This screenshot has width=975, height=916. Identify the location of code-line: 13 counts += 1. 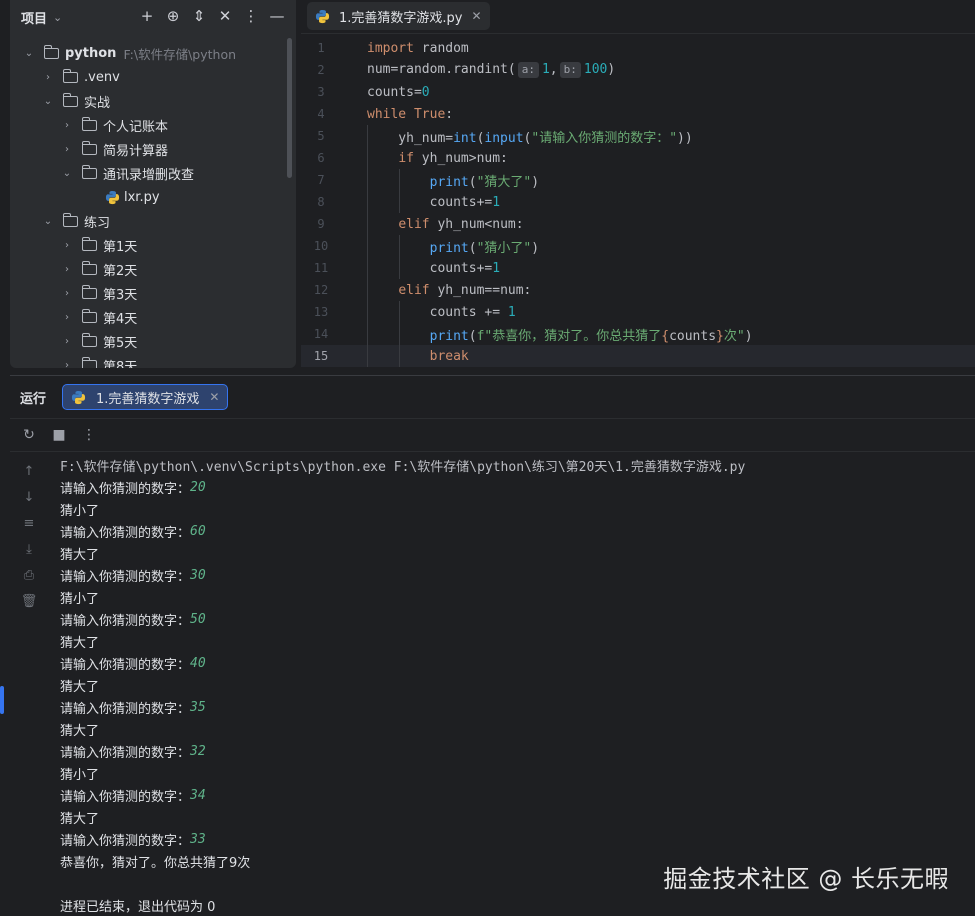
(638, 312).